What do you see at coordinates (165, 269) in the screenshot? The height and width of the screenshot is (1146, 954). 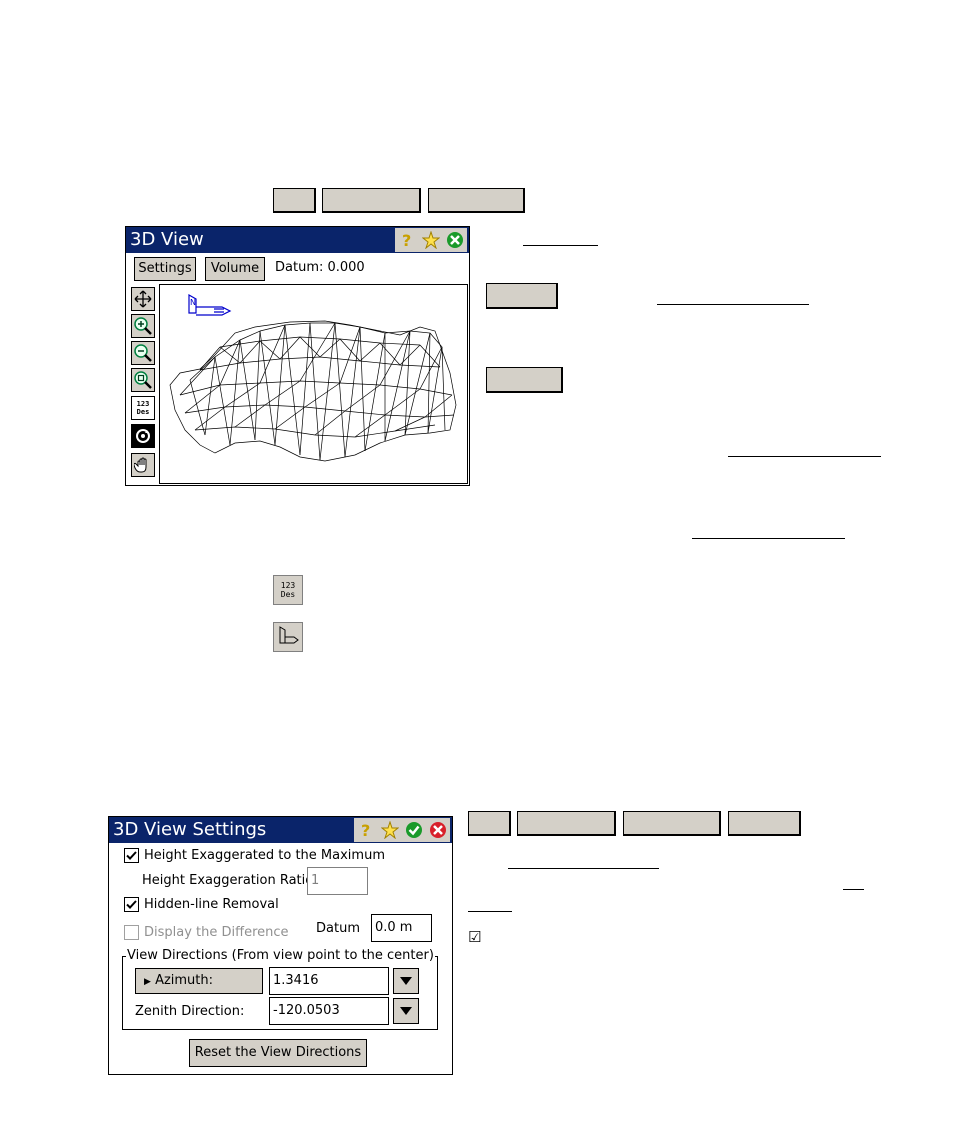 I see `settings-button: Settings` at bounding box center [165, 269].